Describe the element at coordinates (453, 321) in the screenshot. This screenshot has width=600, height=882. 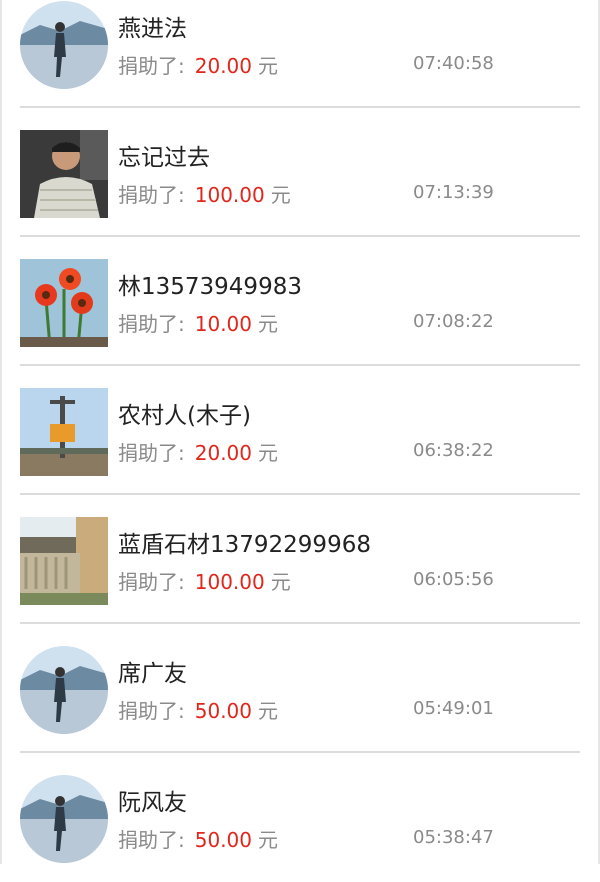
I see `donation-time: 07:08:22` at that location.